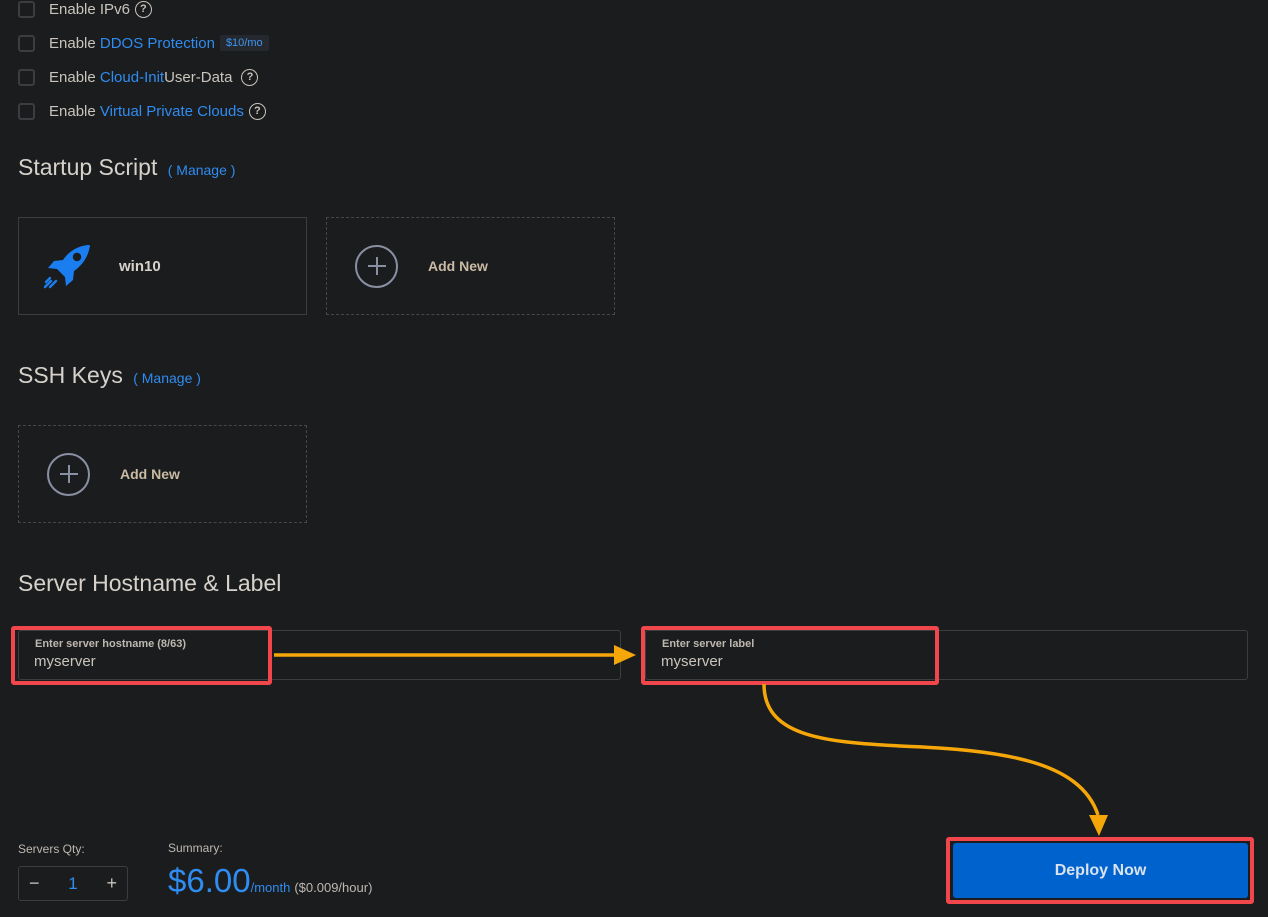  What do you see at coordinates (162, 266) in the screenshot?
I see `startup-script-card: win10` at bounding box center [162, 266].